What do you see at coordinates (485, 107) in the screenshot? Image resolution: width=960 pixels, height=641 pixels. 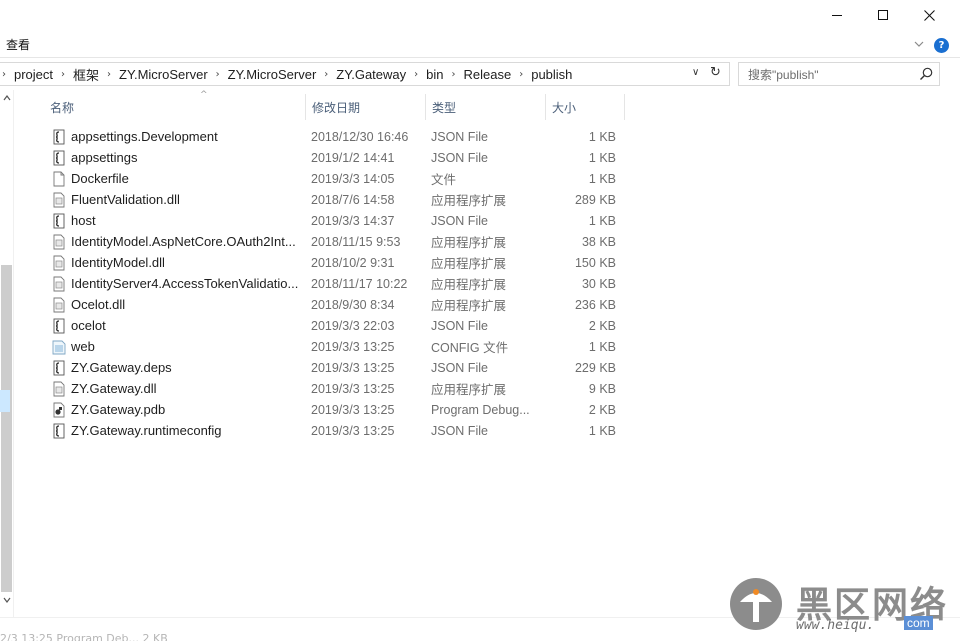 I see `column-header-type: 类型` at bounding box center [485, 107].